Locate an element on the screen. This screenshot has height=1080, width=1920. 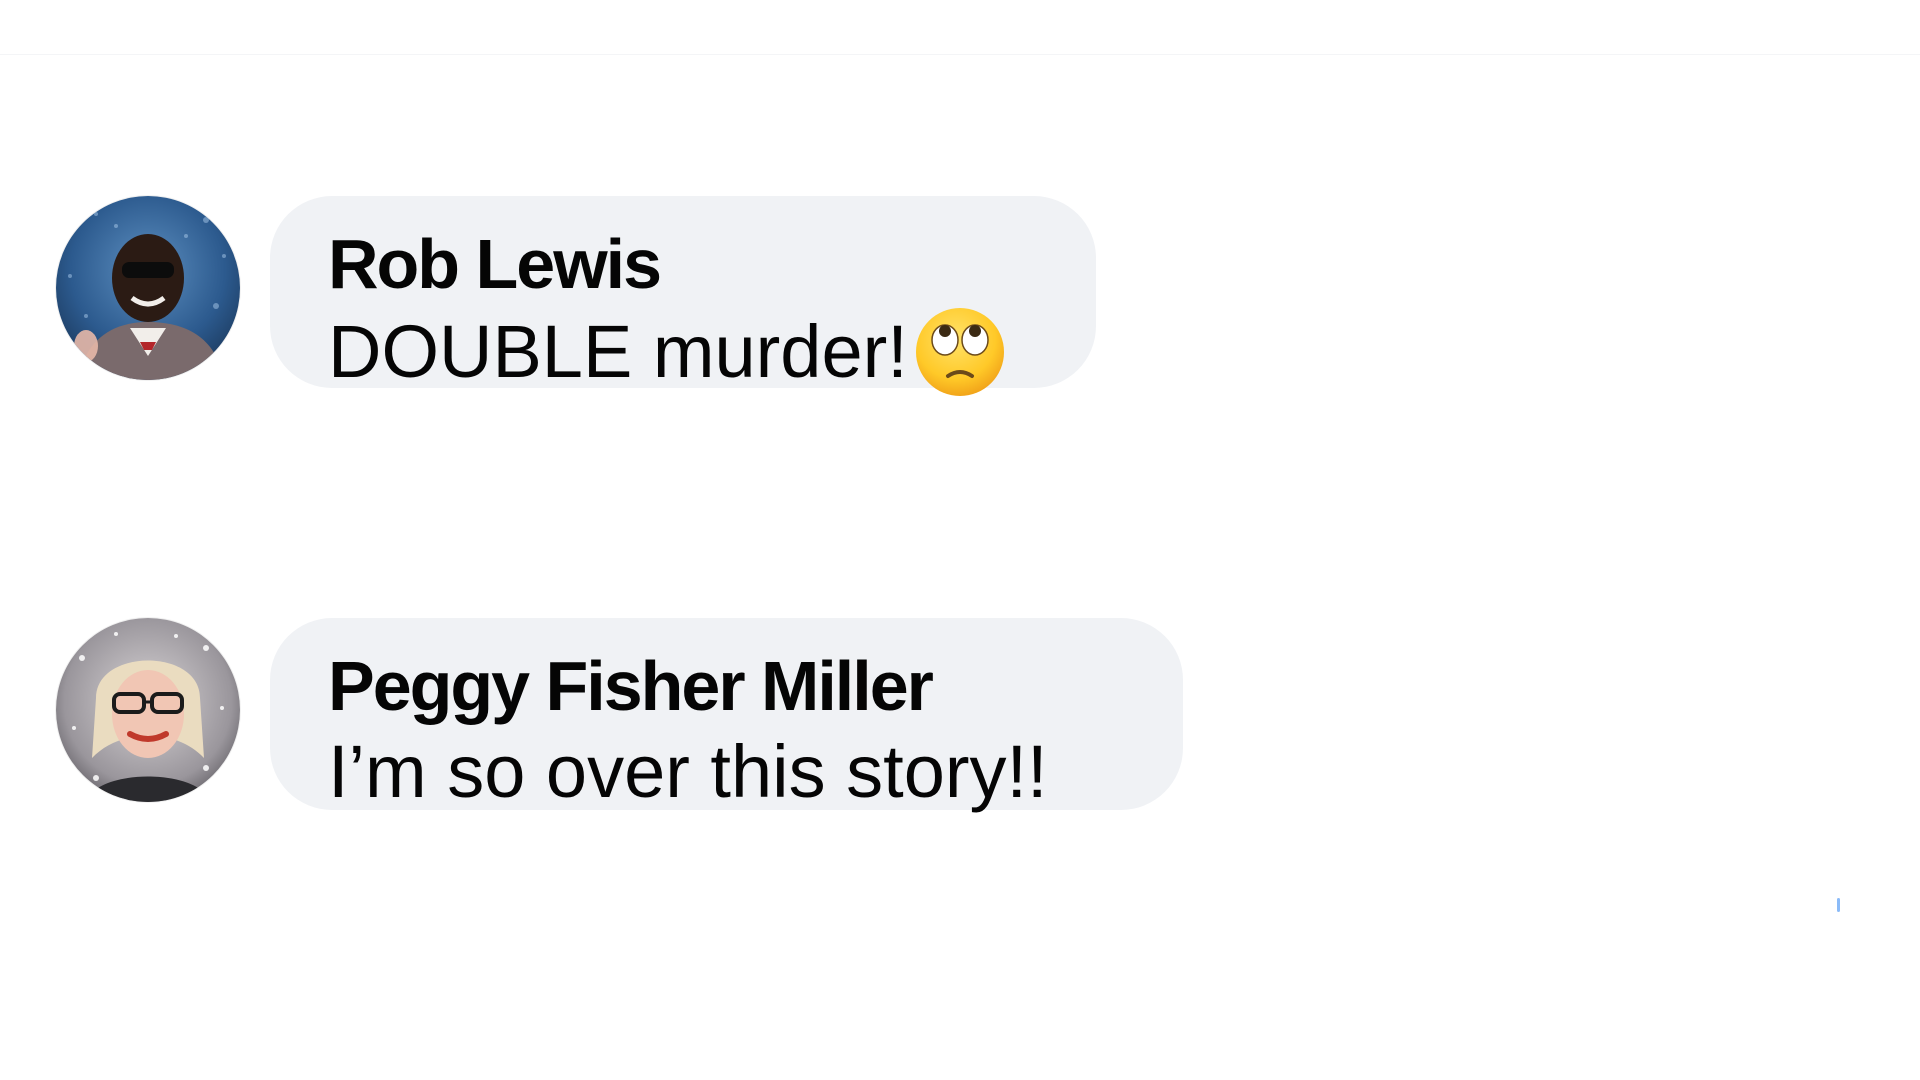
face-with-rolling-eyes-icon is located at coordinates (960, 352).